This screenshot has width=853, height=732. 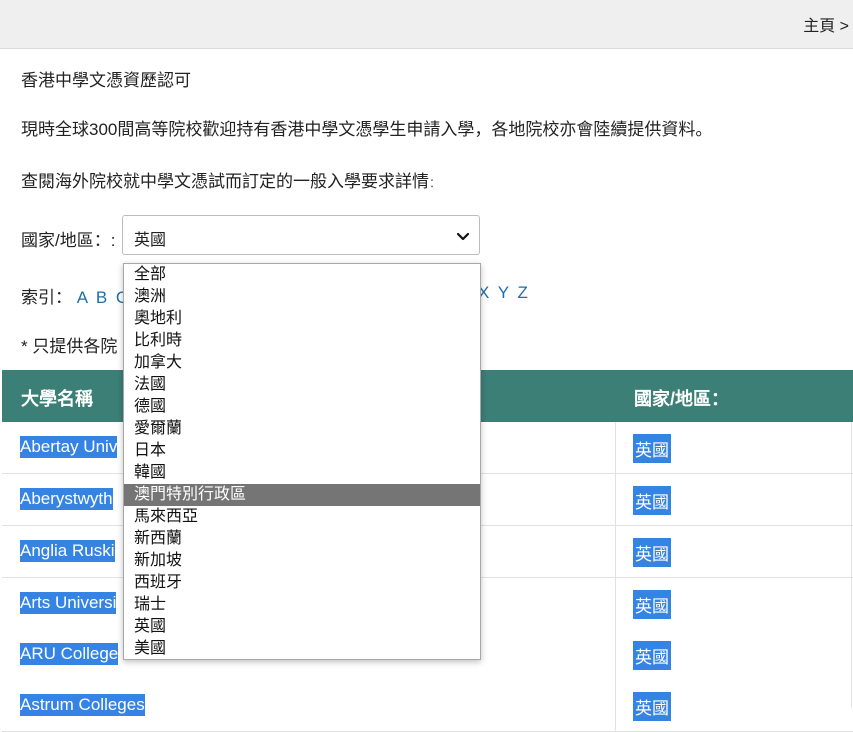 What do you see at coordinates (302, 517) in the screenshot?
I see `dropdown-option: 馬來西亞` at bounding box center [302, 517].